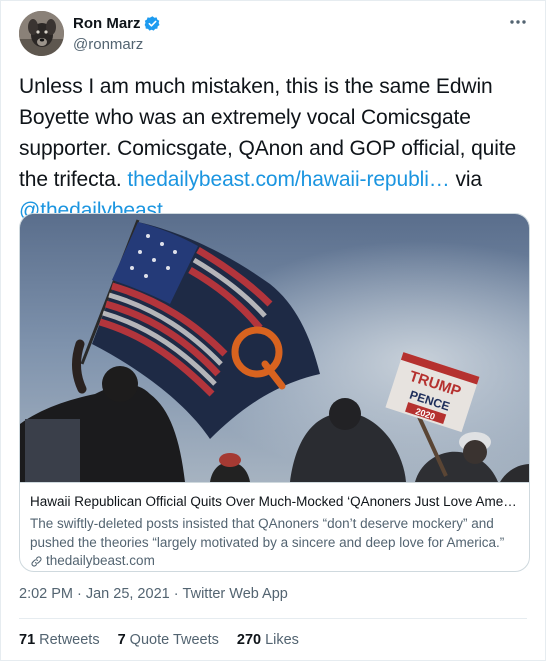 The width and height of the screenshot is (546, 661). I want to click on quote-tweets-label: Quote Tweets, so click(174, 640).